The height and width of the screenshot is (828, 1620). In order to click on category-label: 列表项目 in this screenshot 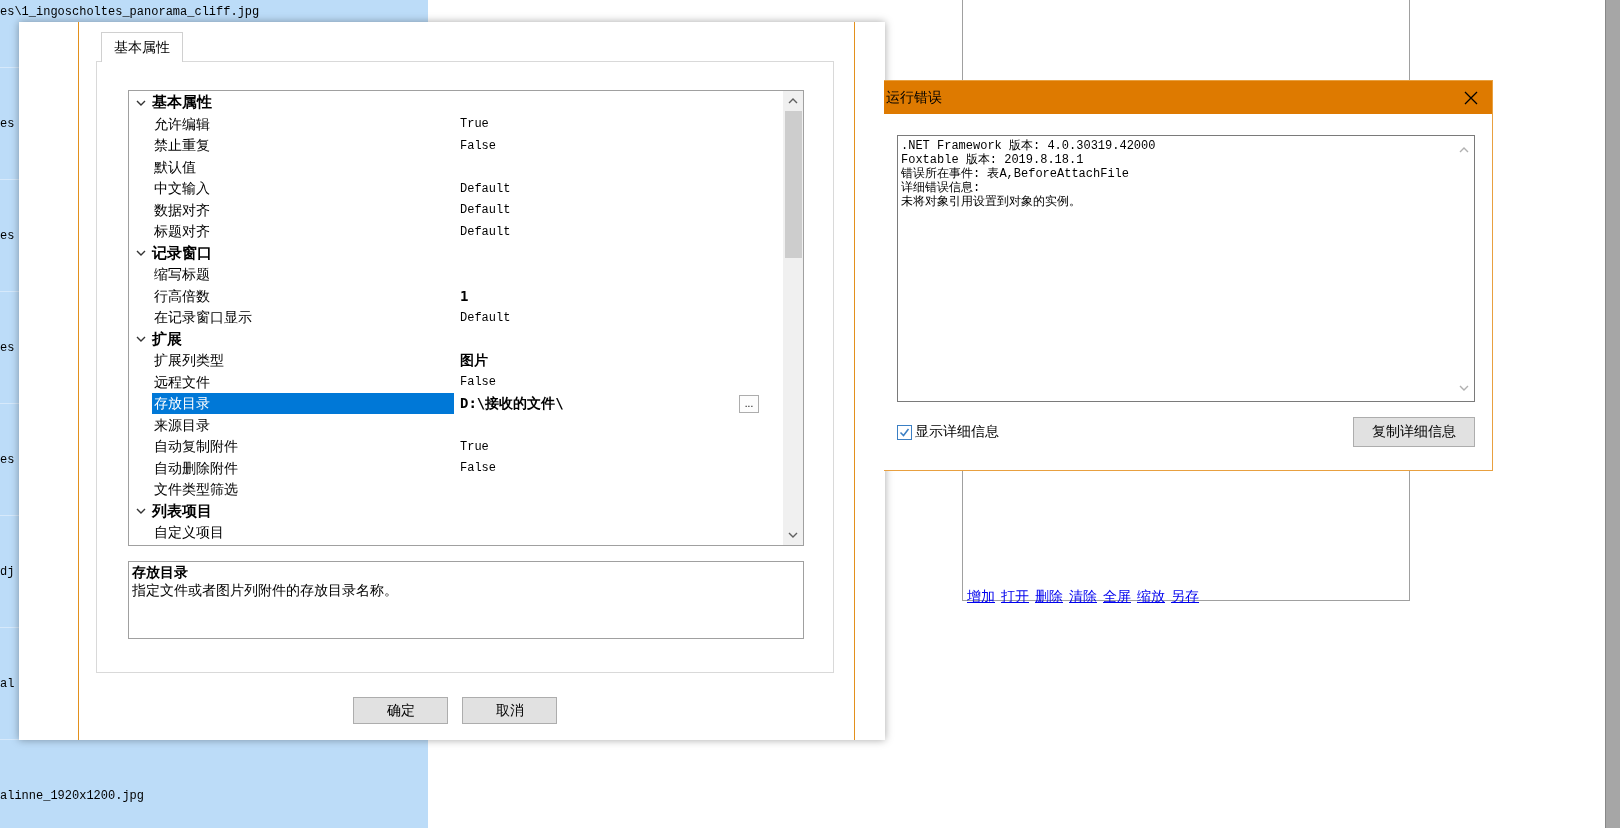, I will do `click(182, 511)`.